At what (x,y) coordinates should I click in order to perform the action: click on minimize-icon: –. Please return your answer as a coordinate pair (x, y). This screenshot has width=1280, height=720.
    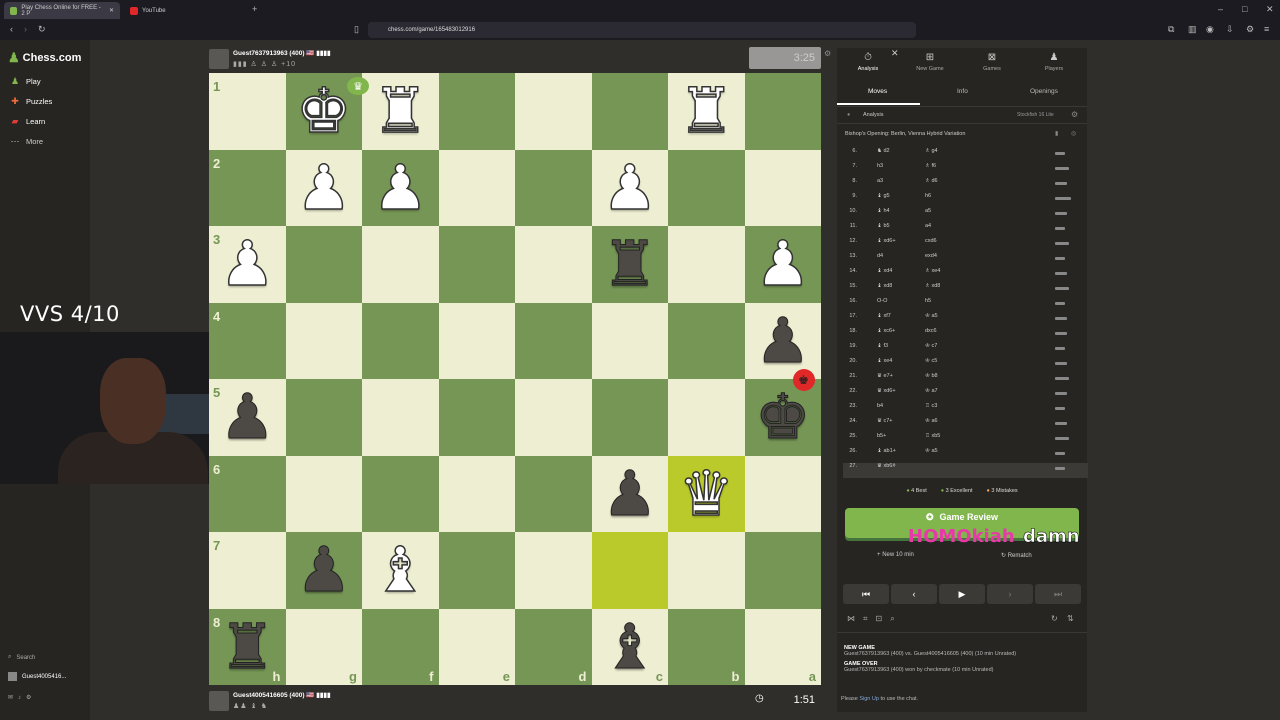
    Looking at the image, I should click on (1220, 9).